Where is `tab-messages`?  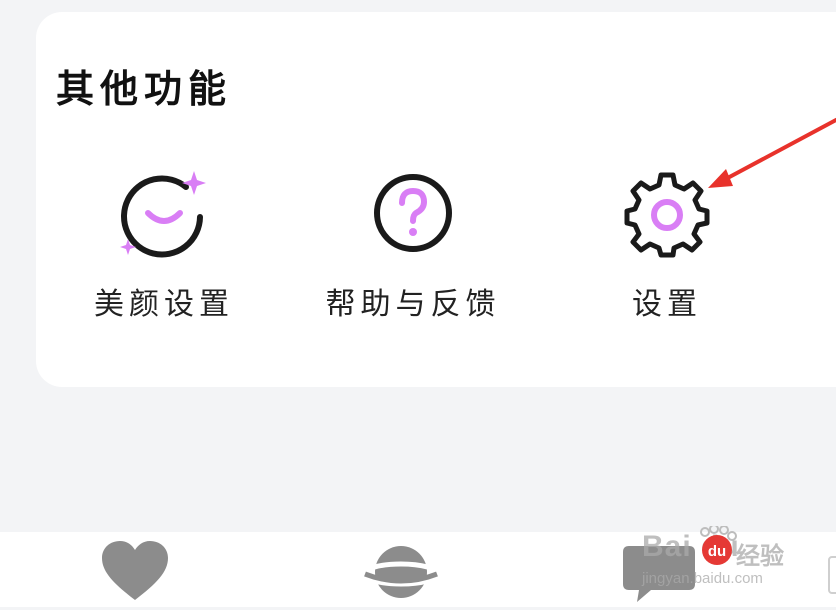 tab-messages is located at coordinates (659, 575).